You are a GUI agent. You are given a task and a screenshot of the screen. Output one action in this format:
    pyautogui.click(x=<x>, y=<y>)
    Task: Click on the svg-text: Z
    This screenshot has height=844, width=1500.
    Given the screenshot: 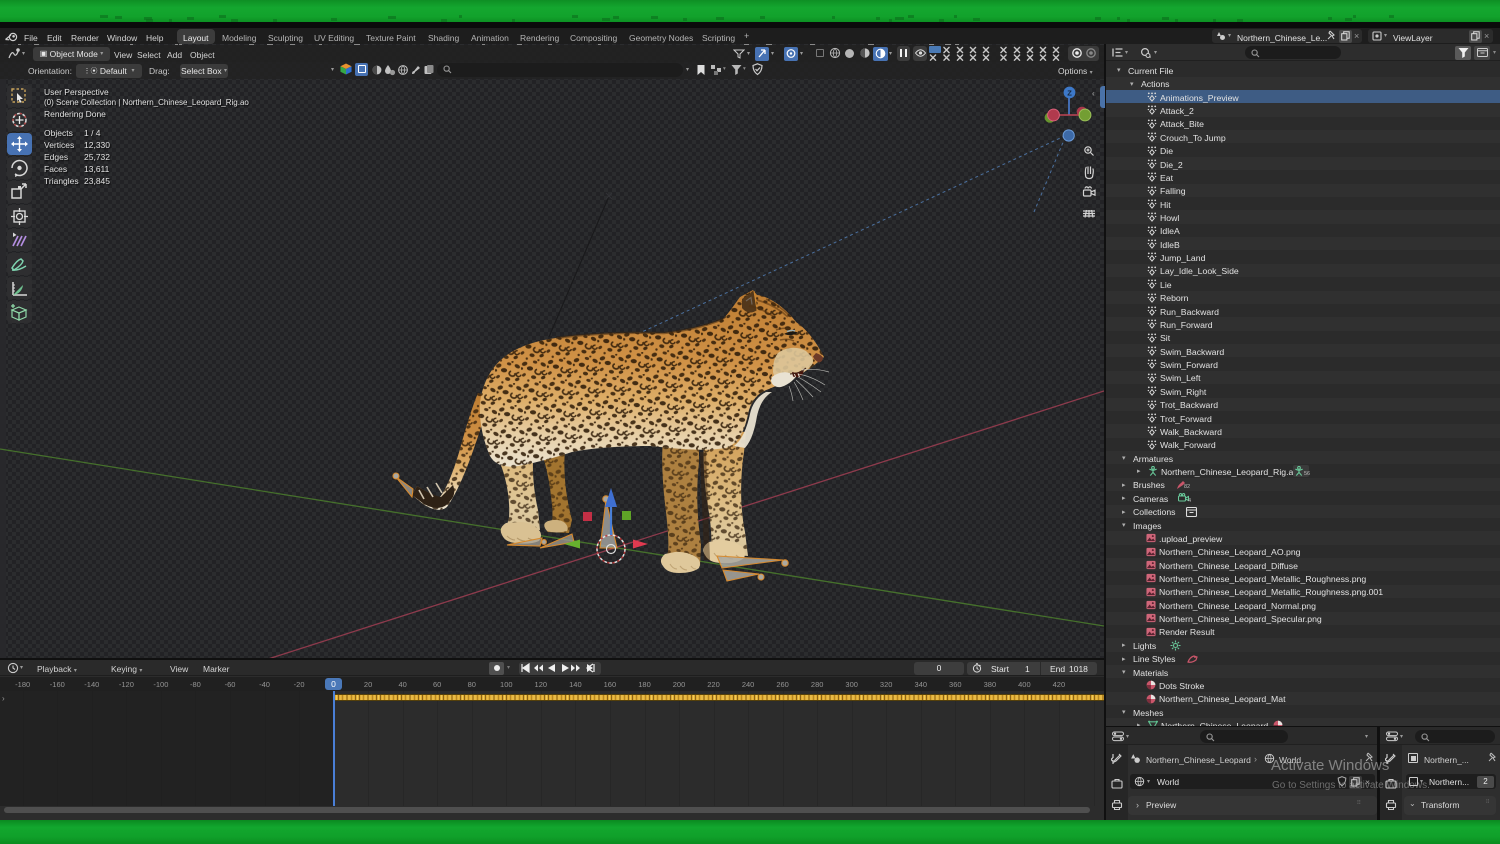 What is the action you would take?
    pyautogui.click(x=1069, y=93)
    